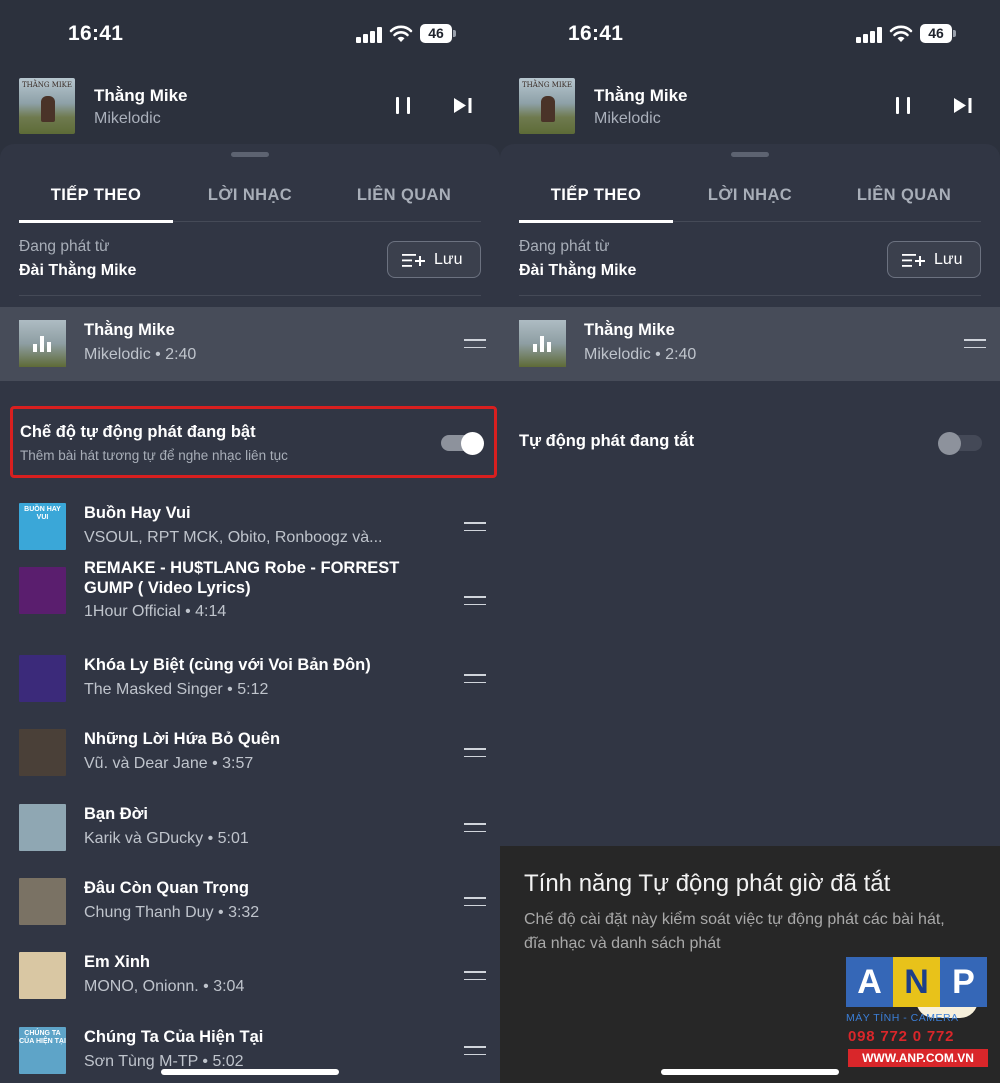 This screenshot has height=1083, width=1000. I want to click on track-subtitle: Chung Thanh Duy • 3:32, so click(172, 912).